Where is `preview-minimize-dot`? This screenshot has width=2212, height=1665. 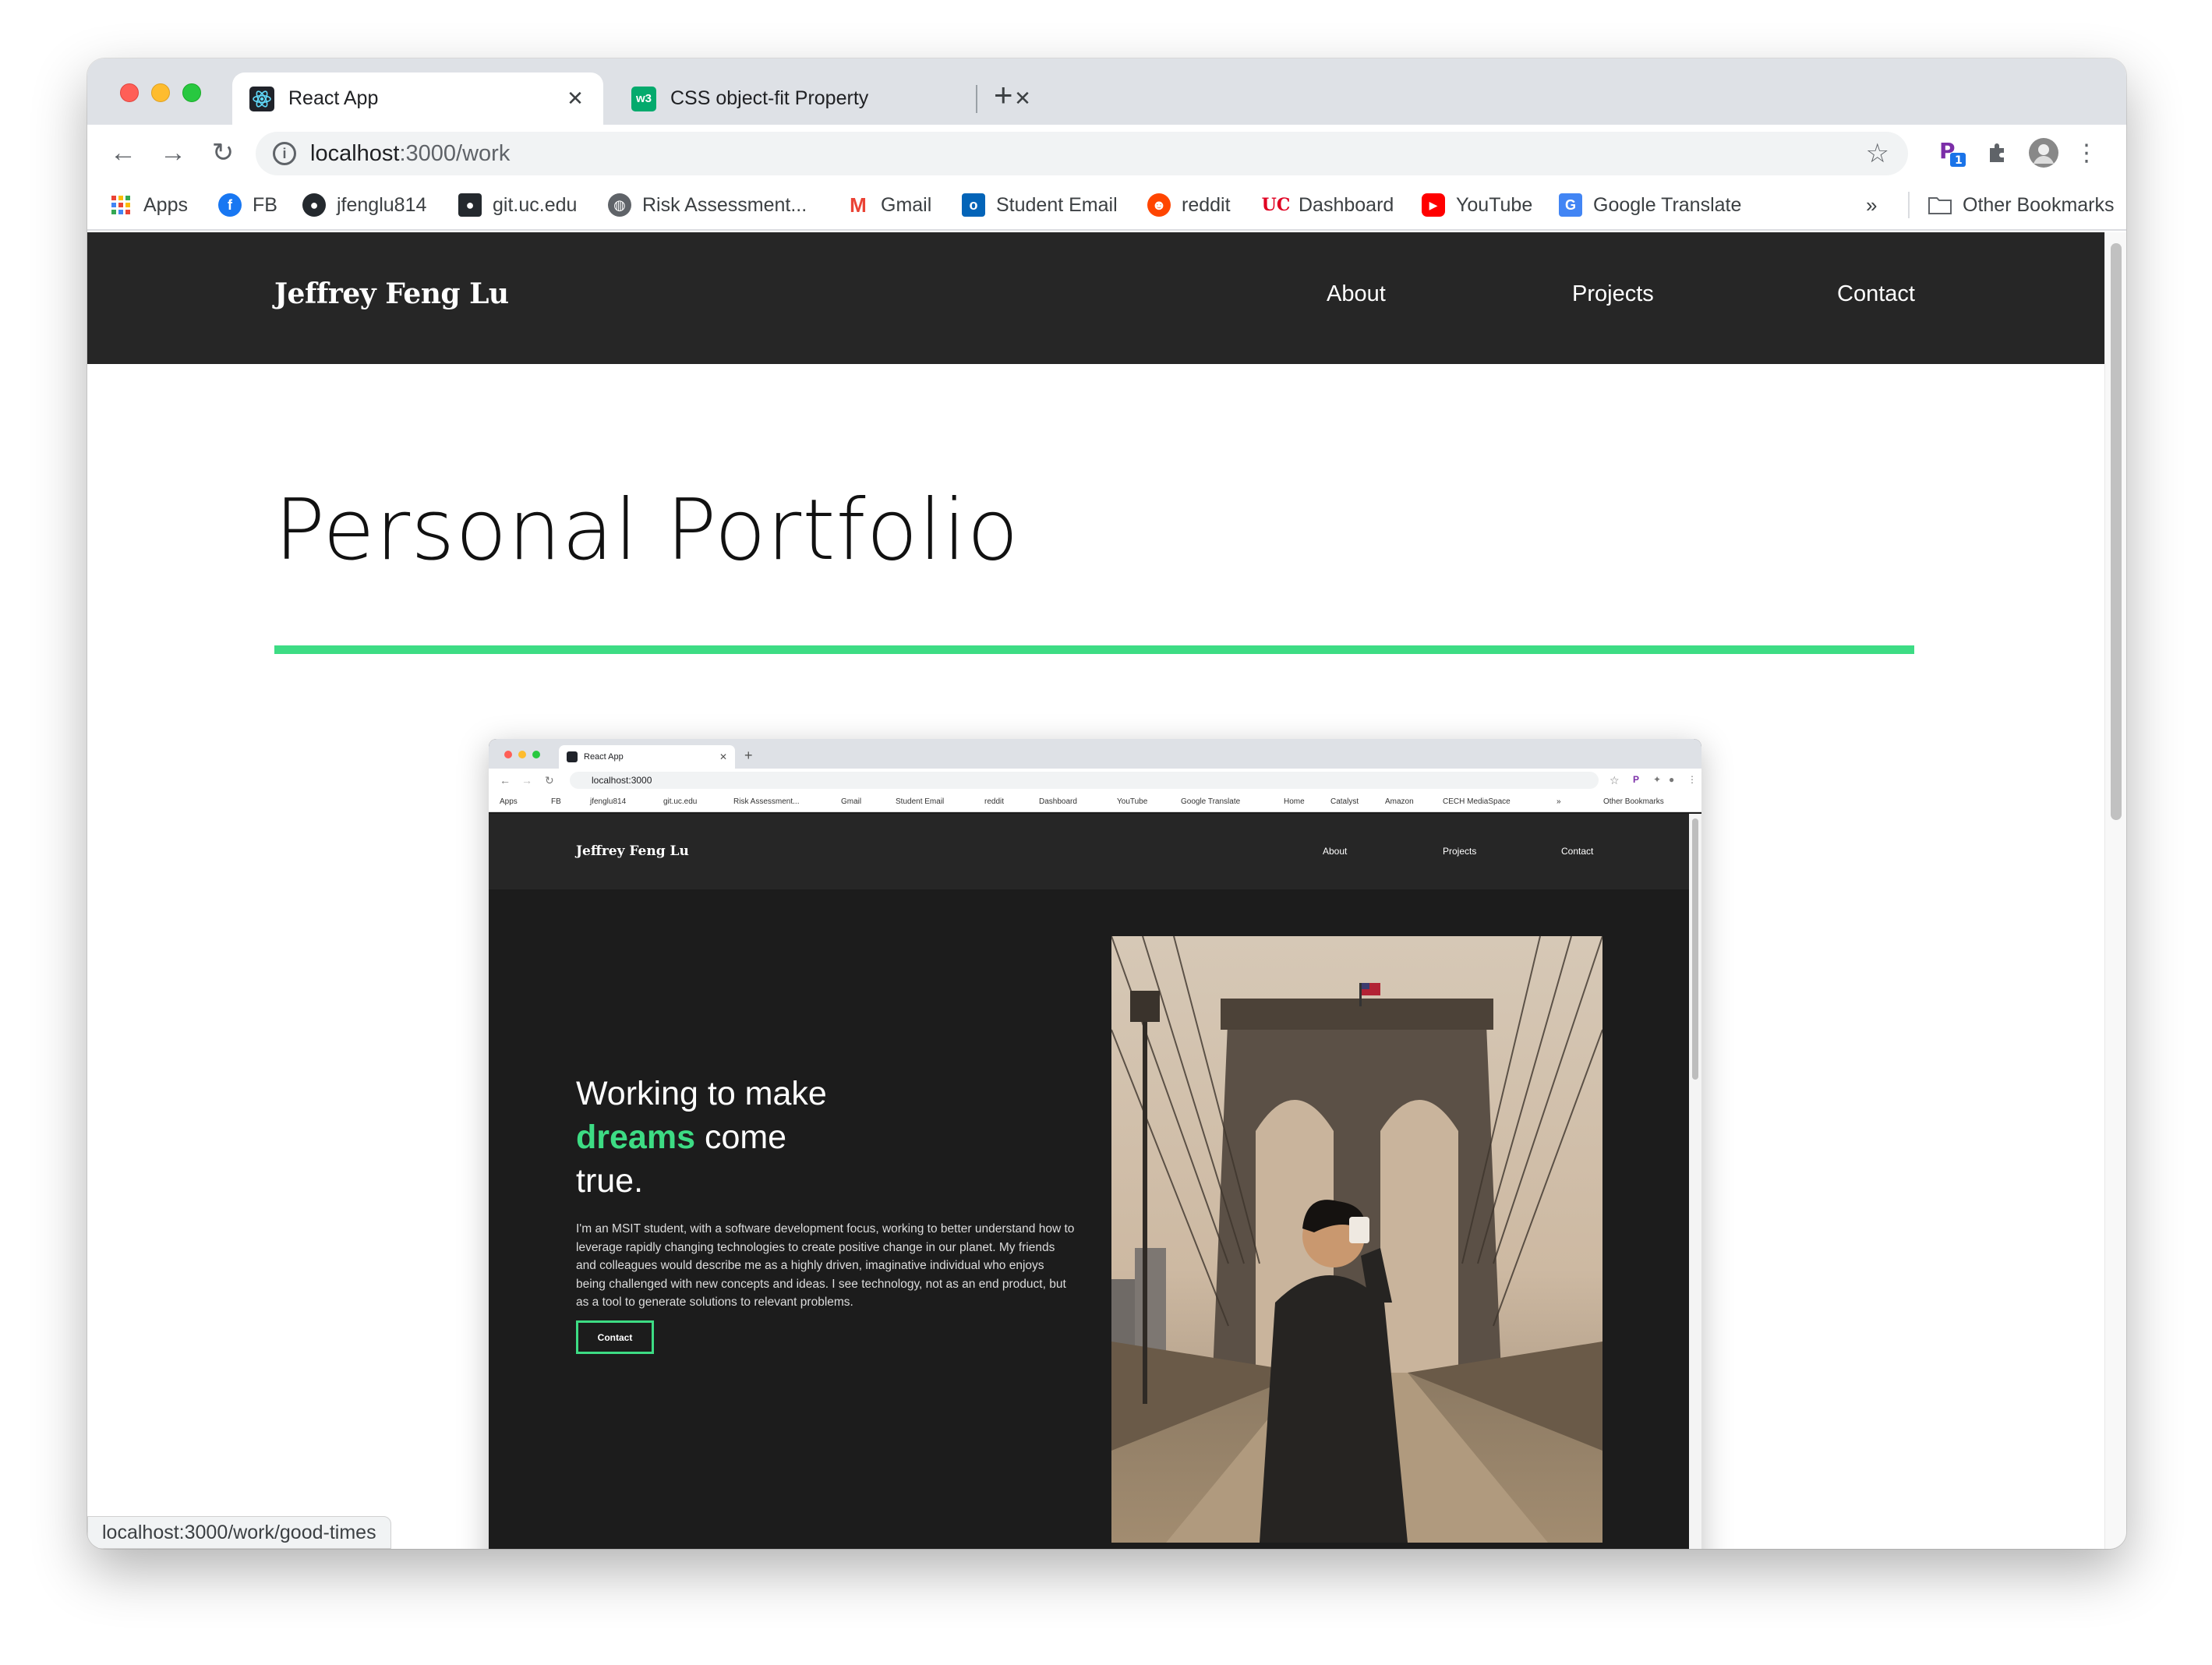 preview-minimize-dot is located at coordinates (522, 754).